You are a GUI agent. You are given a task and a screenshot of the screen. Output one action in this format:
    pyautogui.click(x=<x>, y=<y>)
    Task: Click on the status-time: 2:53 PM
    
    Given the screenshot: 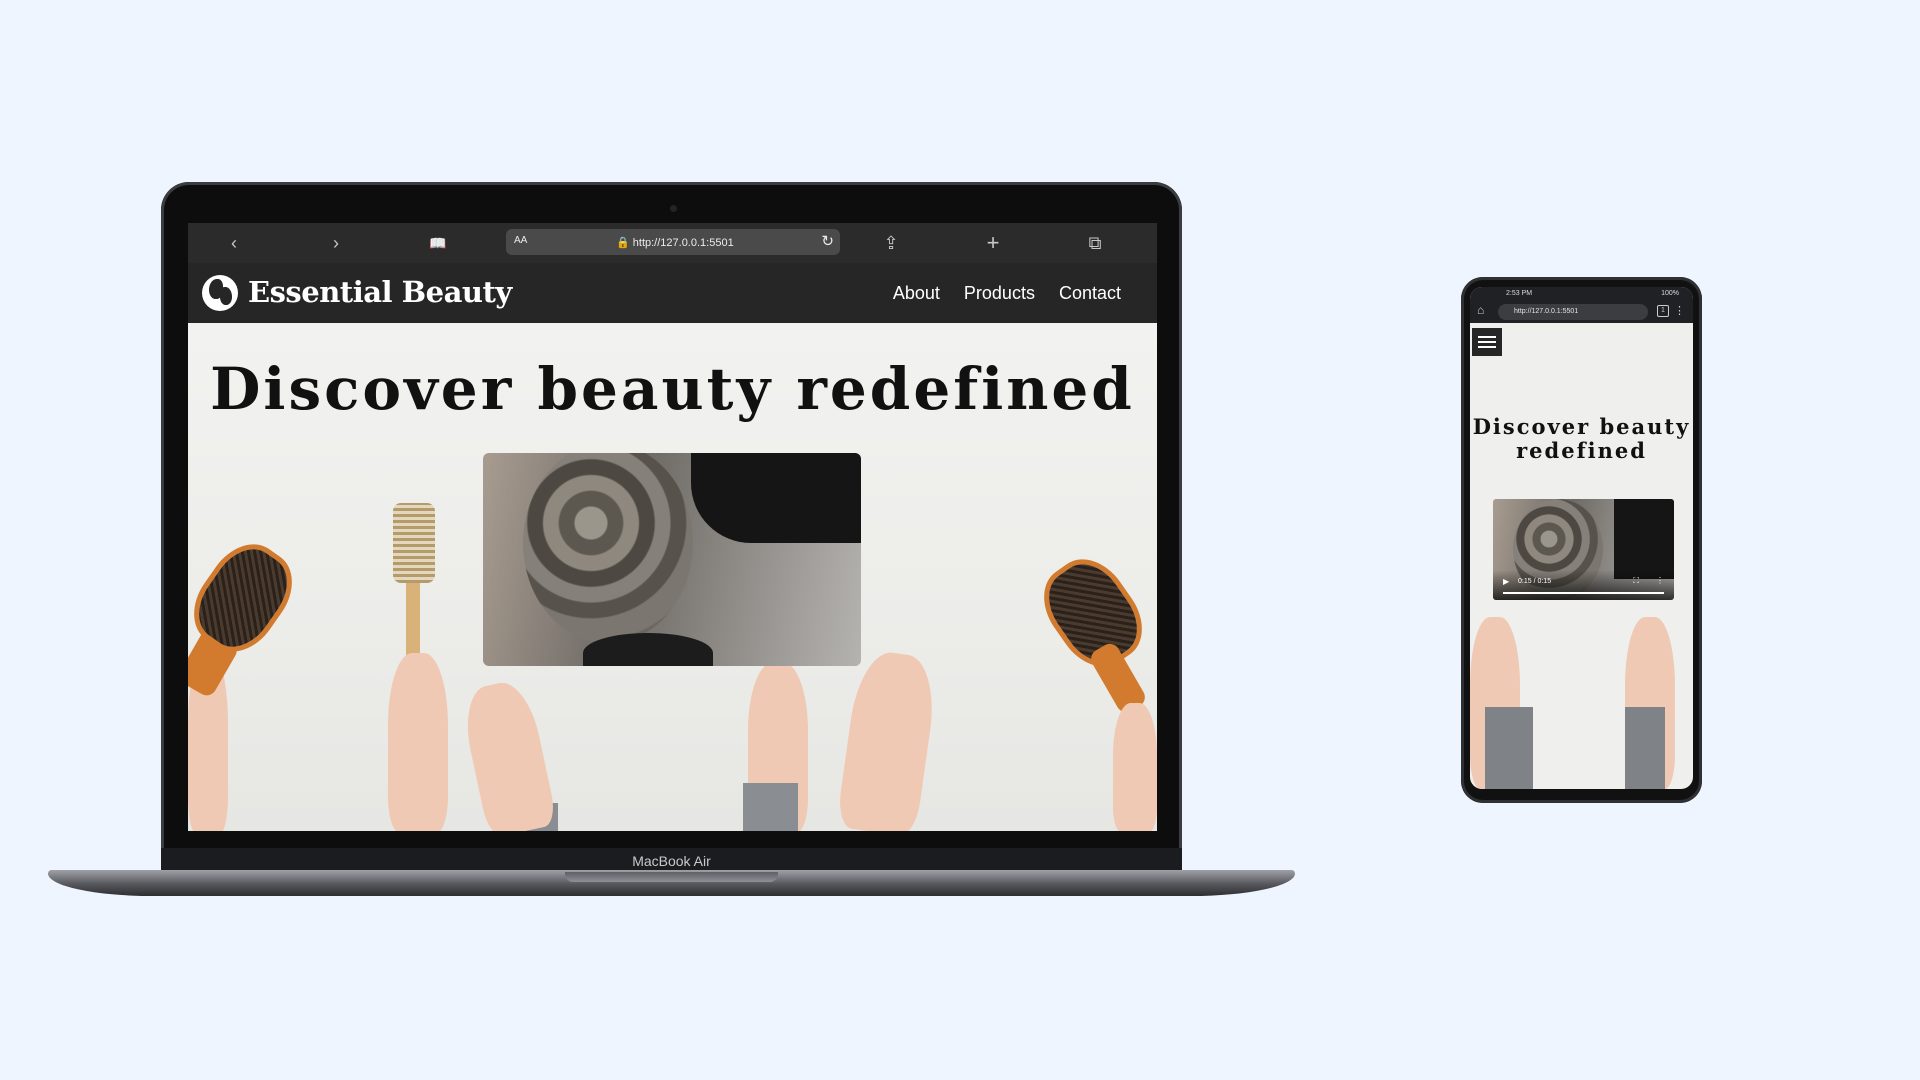 What is the action you would take?
    pyautogui.click(x=1519, y=293)
    